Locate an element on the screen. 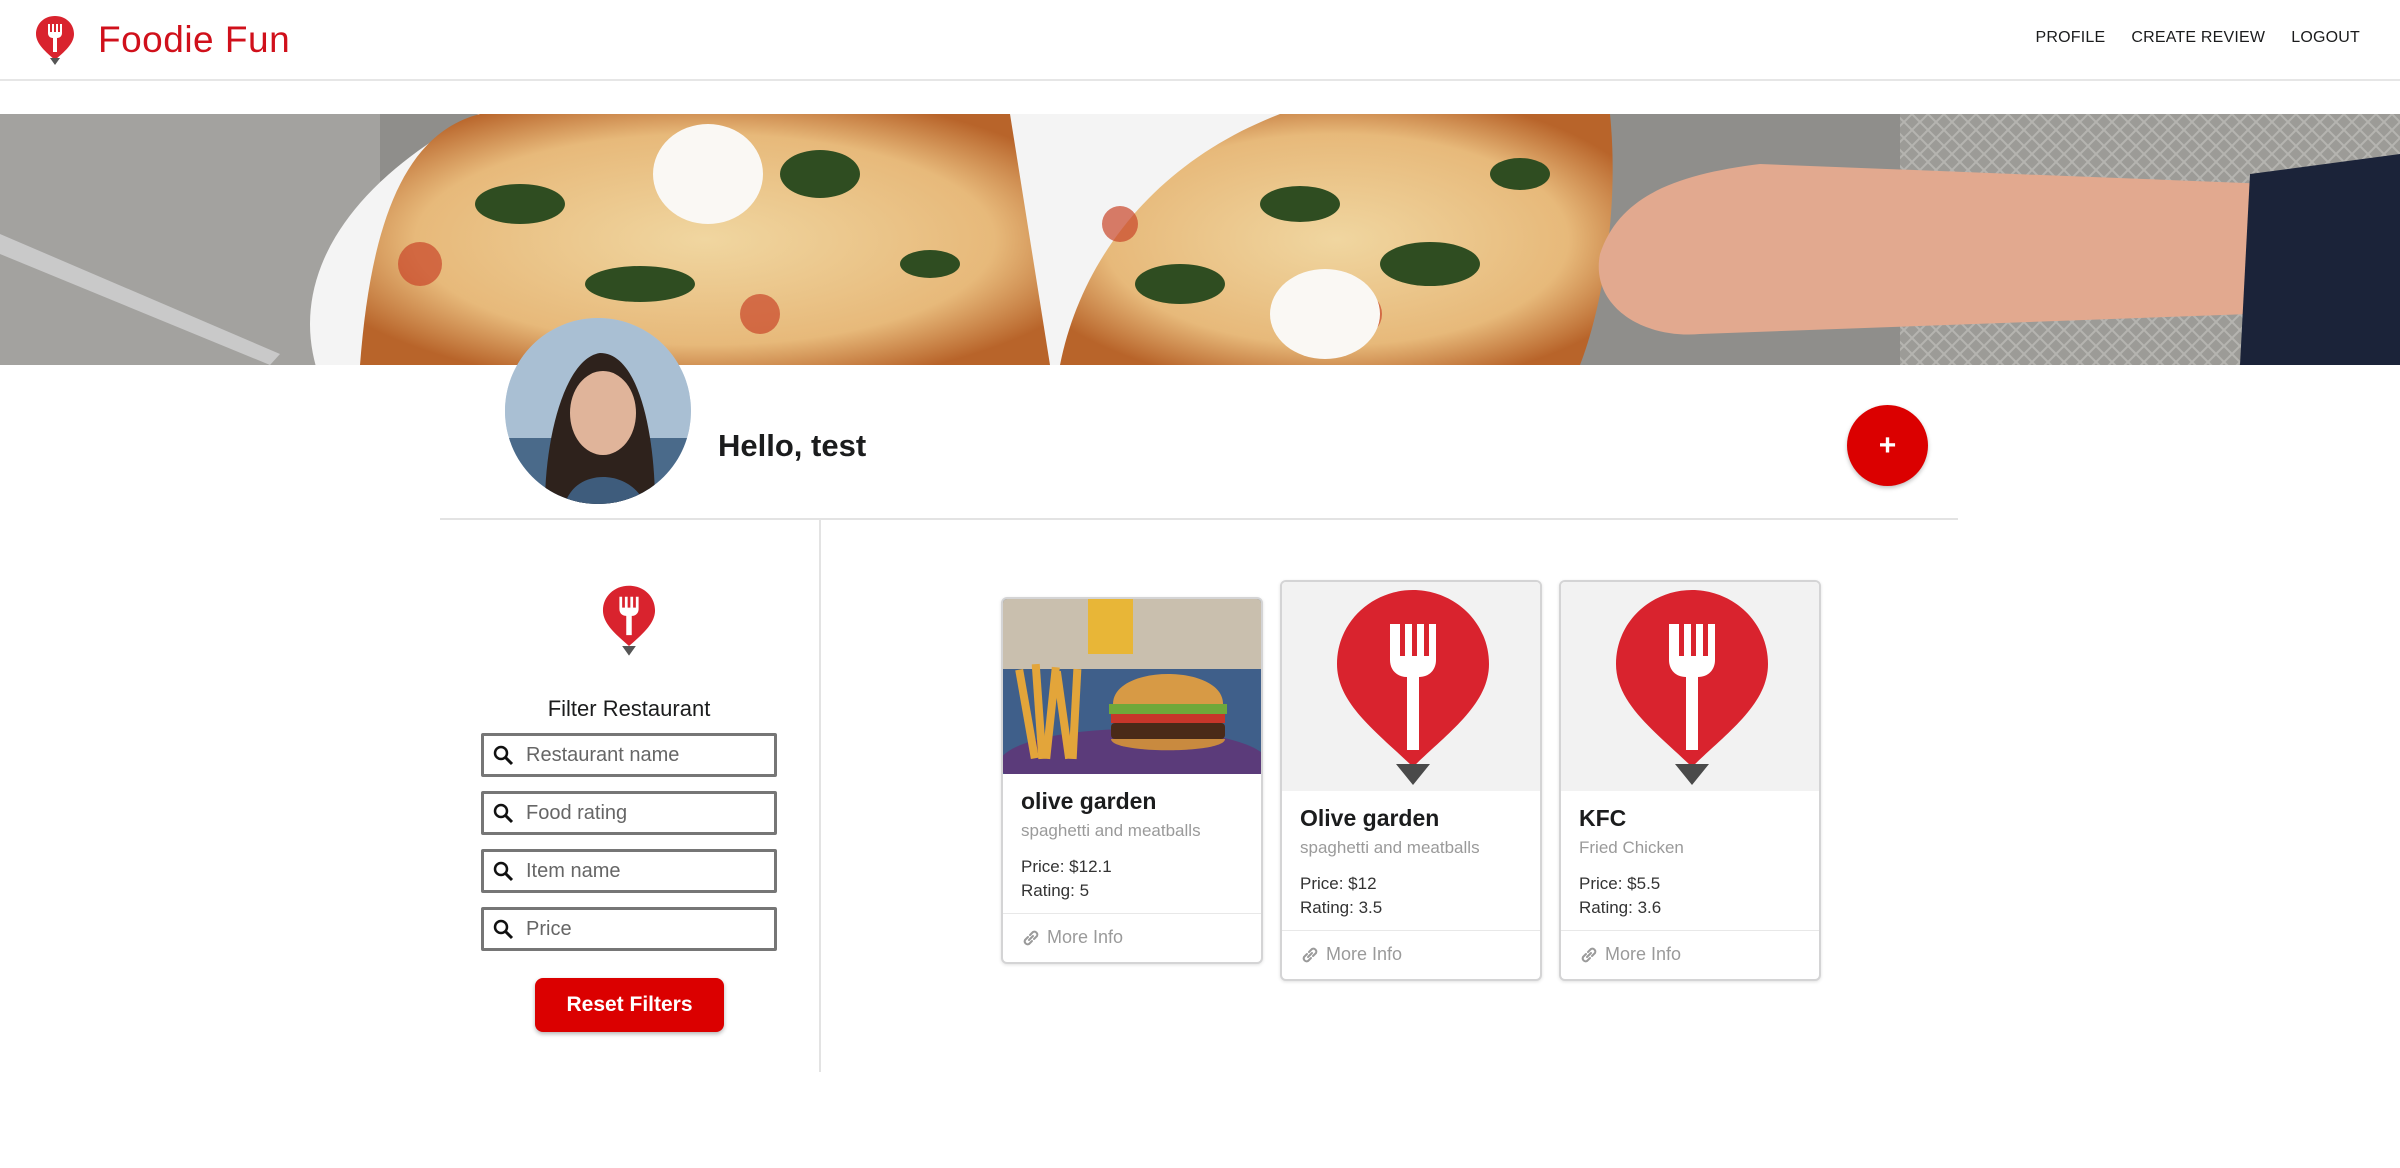 The height and width of the screenshot is (1168, 2400). sidebar-divider is located at coordinates (820, 796).